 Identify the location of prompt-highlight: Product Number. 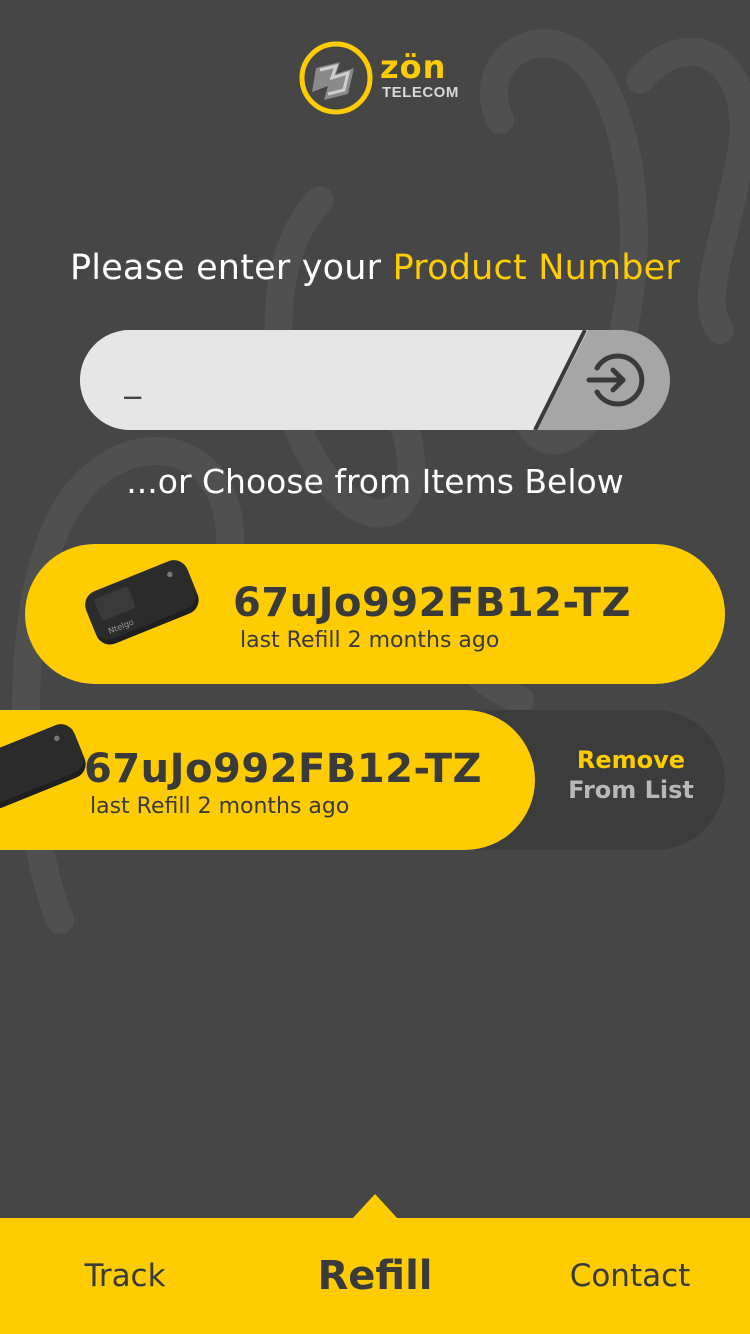
(536, 268).